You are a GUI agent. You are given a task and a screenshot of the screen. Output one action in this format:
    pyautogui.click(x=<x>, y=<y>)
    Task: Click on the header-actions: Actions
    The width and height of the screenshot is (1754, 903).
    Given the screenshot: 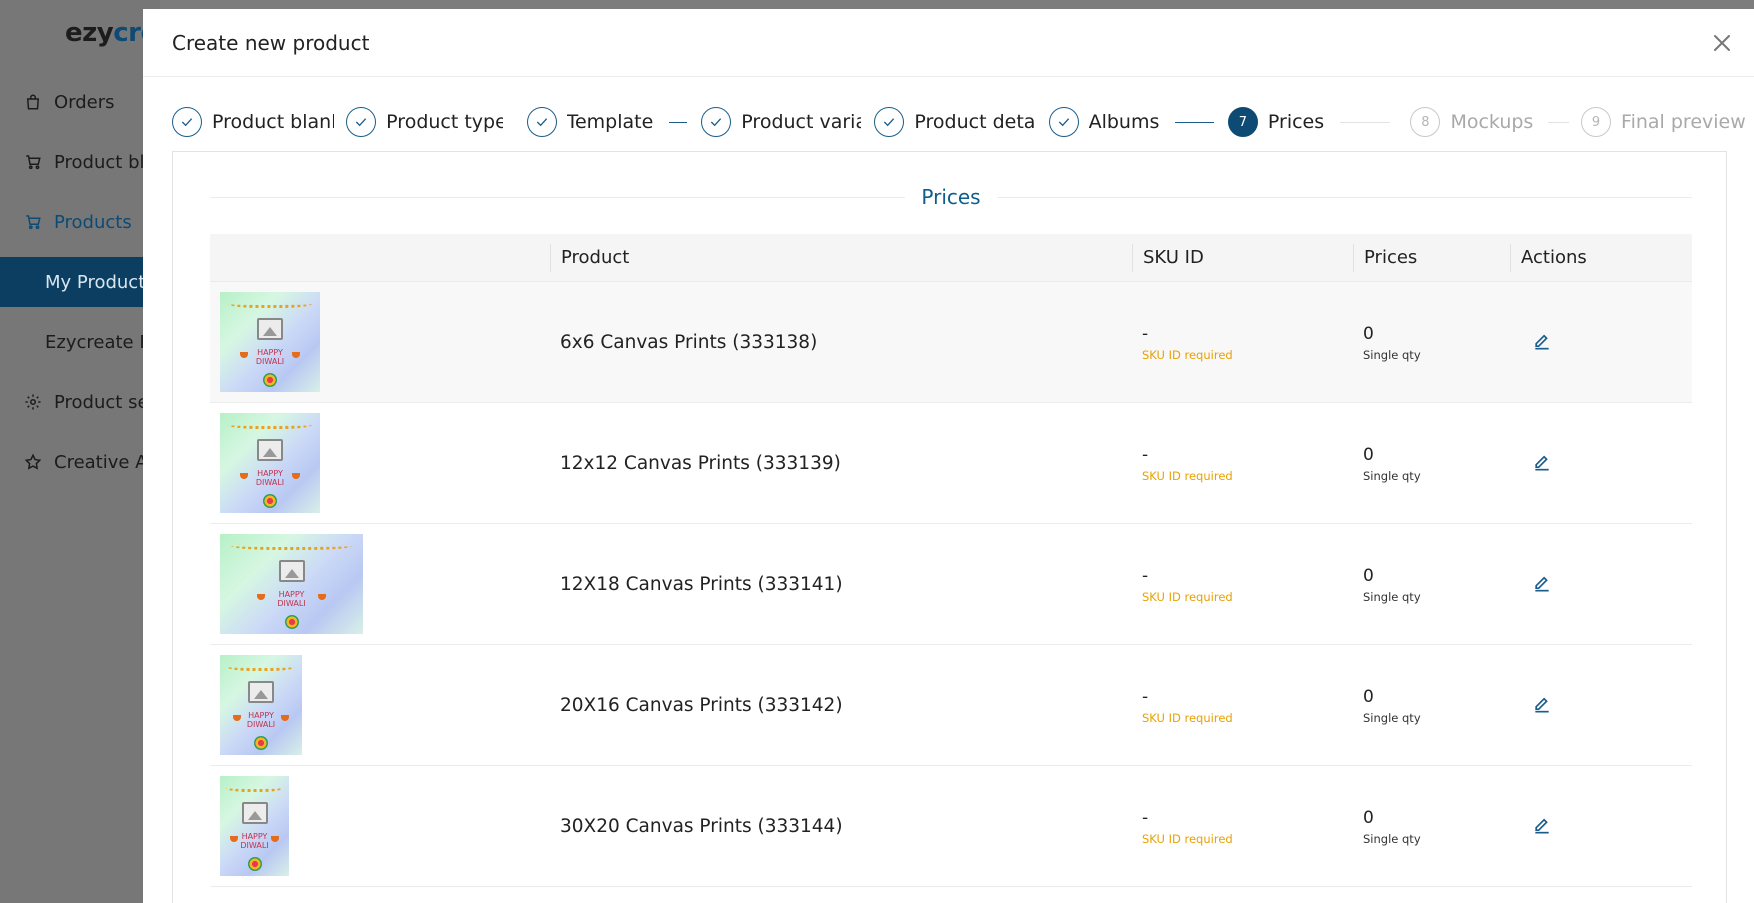 What is the action you would take?
    pyautogui.click(x=1601, y=257)
    